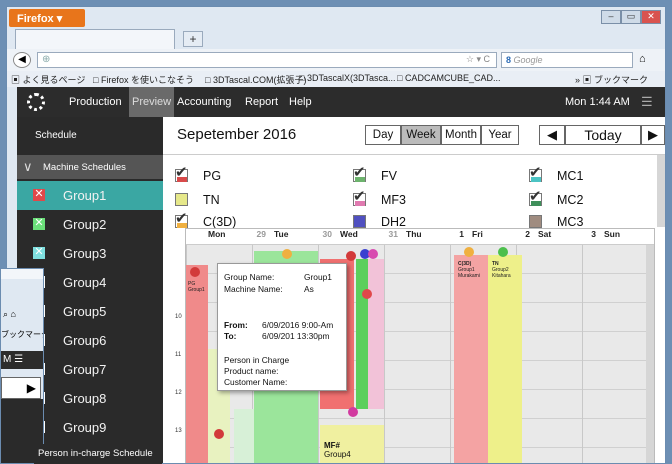 The image size is (672, 464). I want to click on hour-label: 10, so click(178, 317).